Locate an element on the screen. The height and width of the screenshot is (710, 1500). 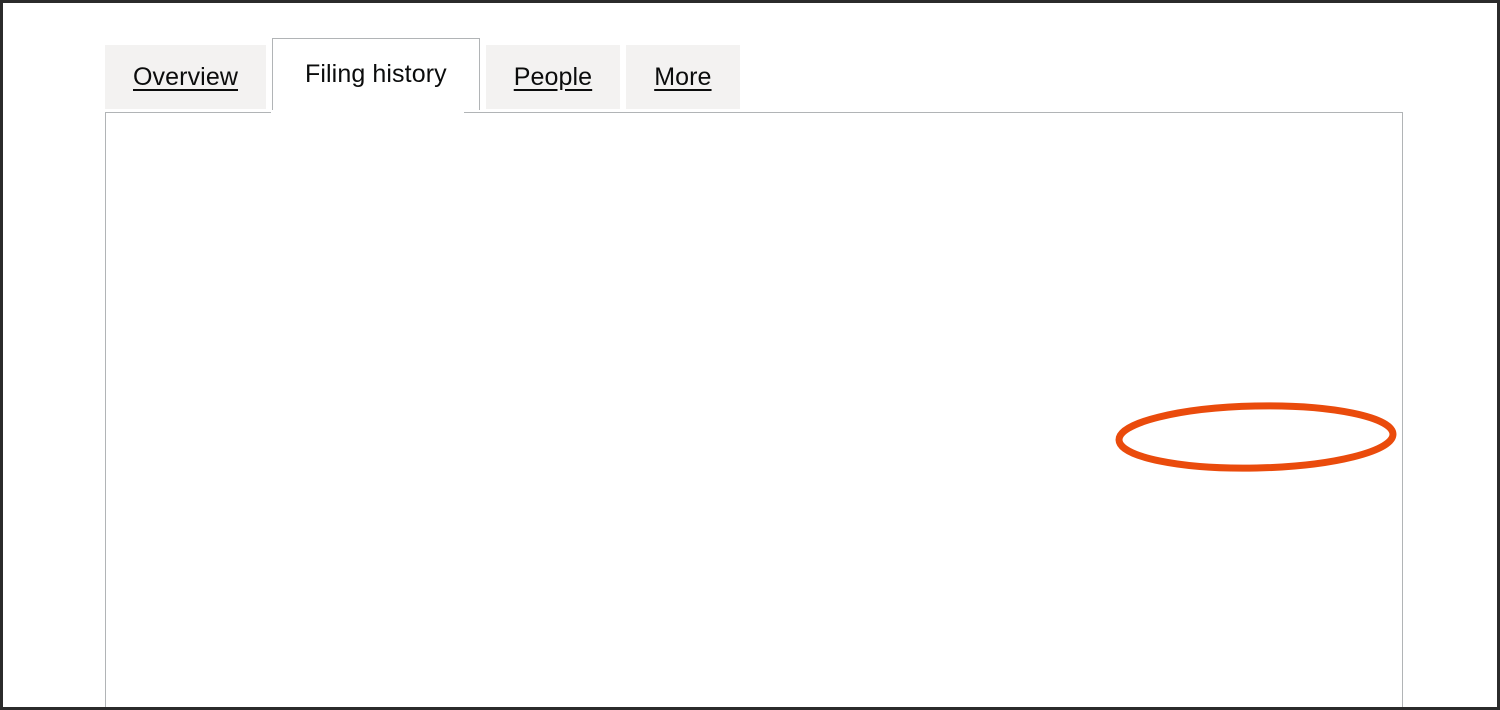
tab-more-label: More is located at coordinates (683, 76).